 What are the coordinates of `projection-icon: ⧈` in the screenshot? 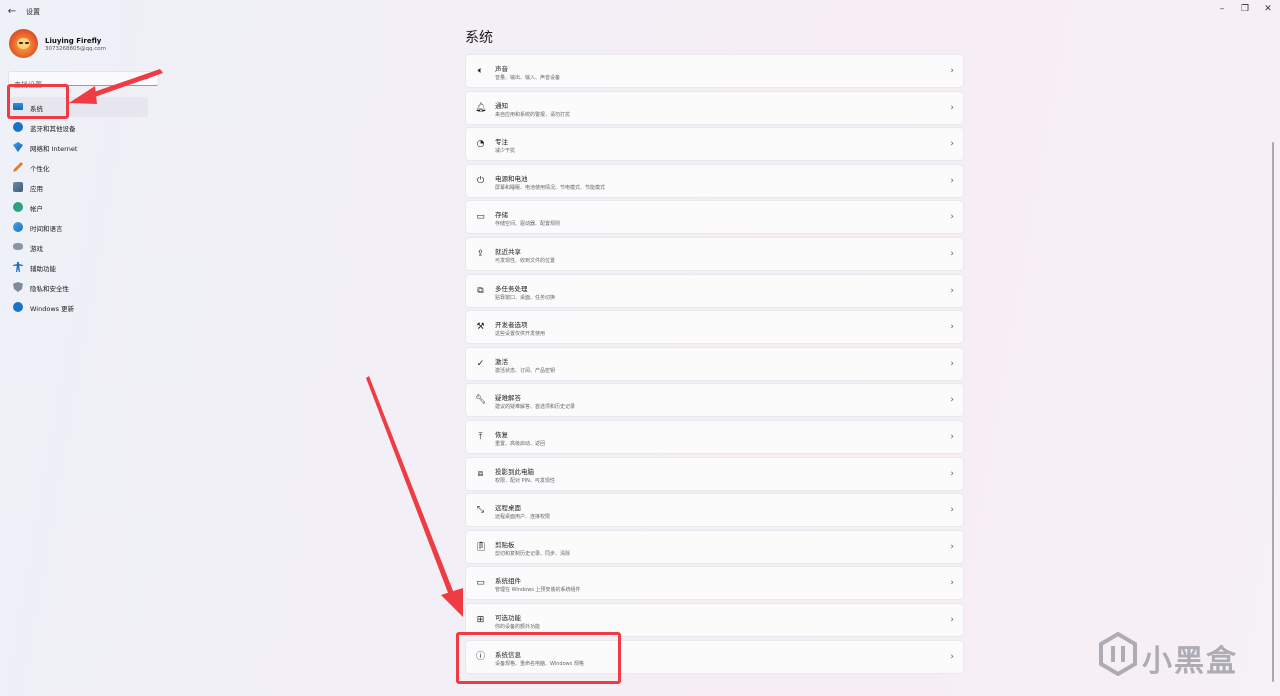 It's located at (480, 473).